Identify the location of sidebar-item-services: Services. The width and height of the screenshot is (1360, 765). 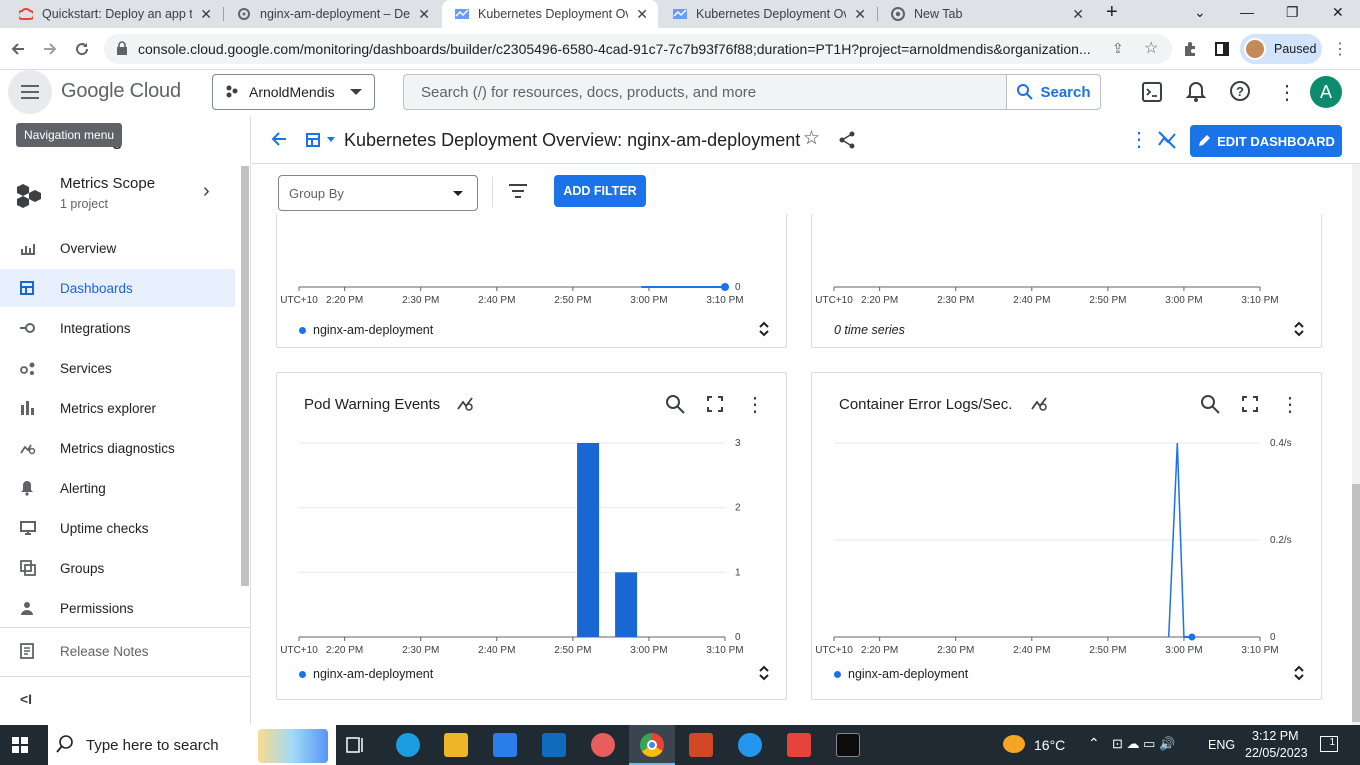
(117, 368).